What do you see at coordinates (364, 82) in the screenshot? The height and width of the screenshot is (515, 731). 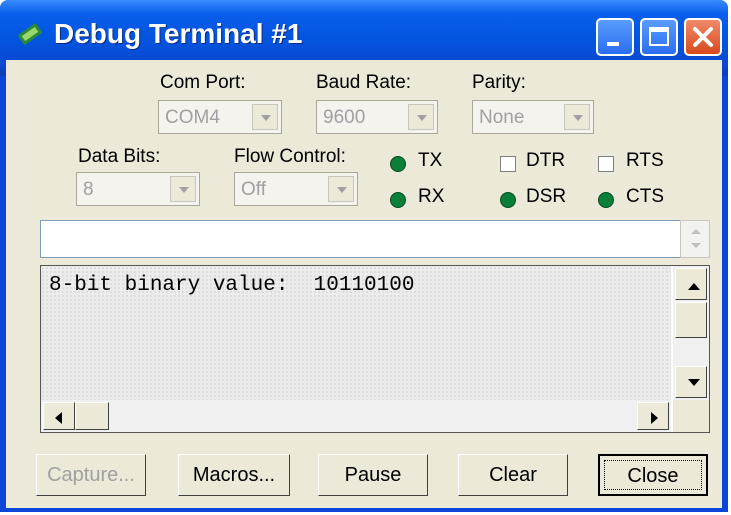 I see `baud-rate-label: Baud Rate:` at bounding box center [364, 82].